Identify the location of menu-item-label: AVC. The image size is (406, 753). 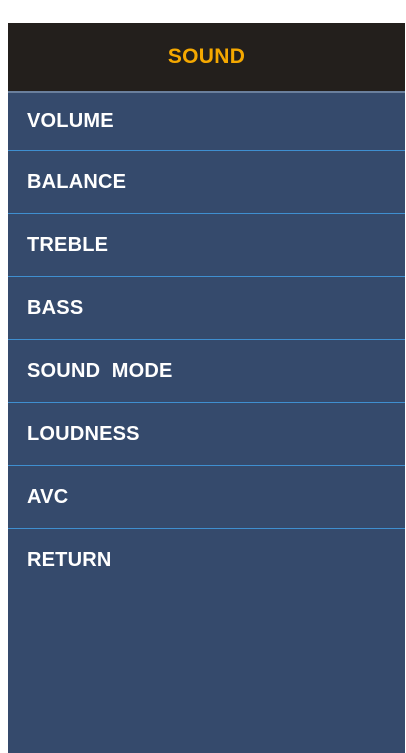
(48, 496).